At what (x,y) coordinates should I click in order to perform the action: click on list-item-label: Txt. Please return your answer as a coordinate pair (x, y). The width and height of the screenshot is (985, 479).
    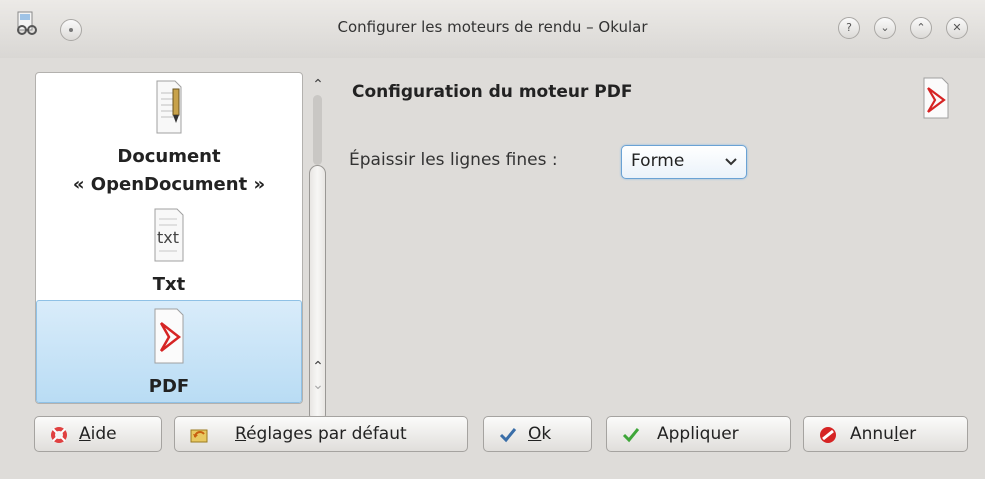
    Looking at the image, I should click on (169, 284).